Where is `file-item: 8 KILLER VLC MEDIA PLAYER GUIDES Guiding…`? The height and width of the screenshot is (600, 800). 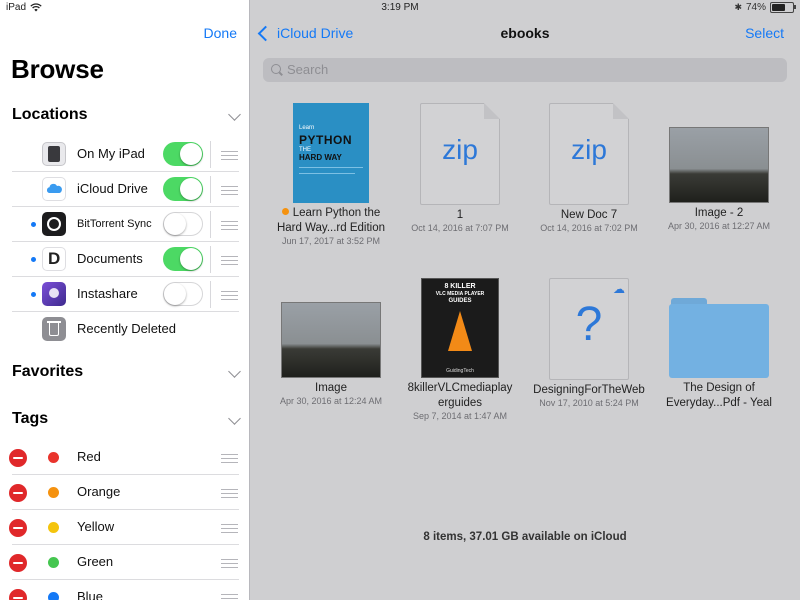
file-item: 8 KILLER VLC MEDIA PLAYER GUIDES Guiding… is located at coordinates (460, 350).